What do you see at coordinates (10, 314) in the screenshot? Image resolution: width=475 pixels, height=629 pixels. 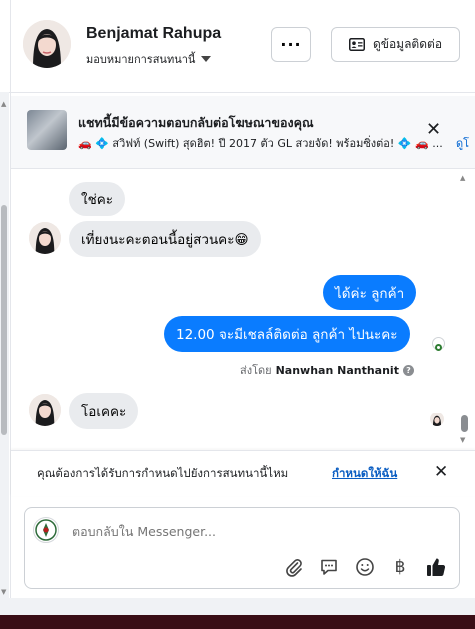 I see `divider` at bounding box center [10, 314].